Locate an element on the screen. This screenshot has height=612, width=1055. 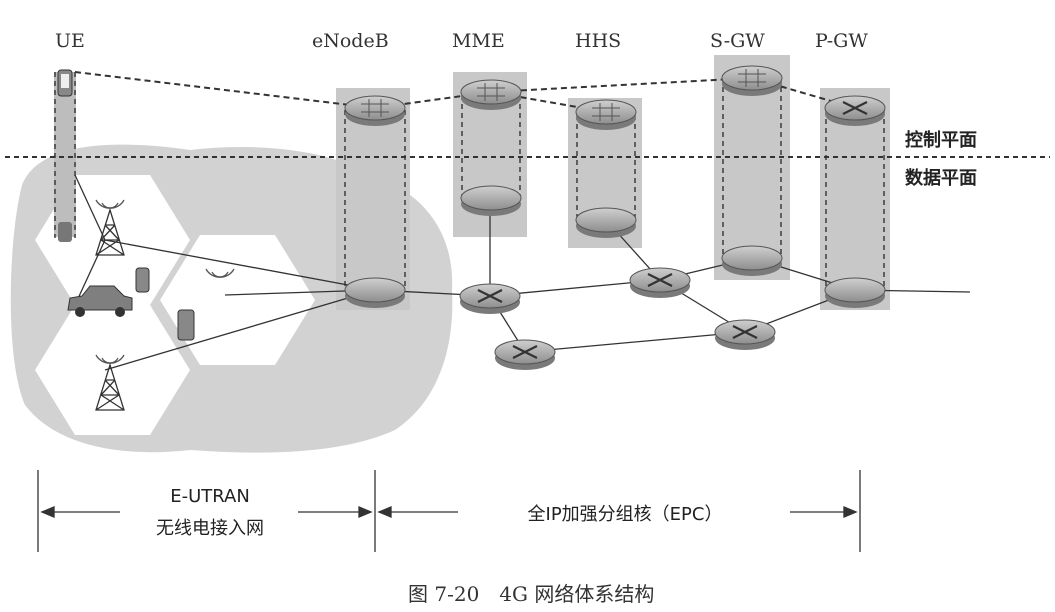
ue-label: UE is located at coordinates (70, 41).